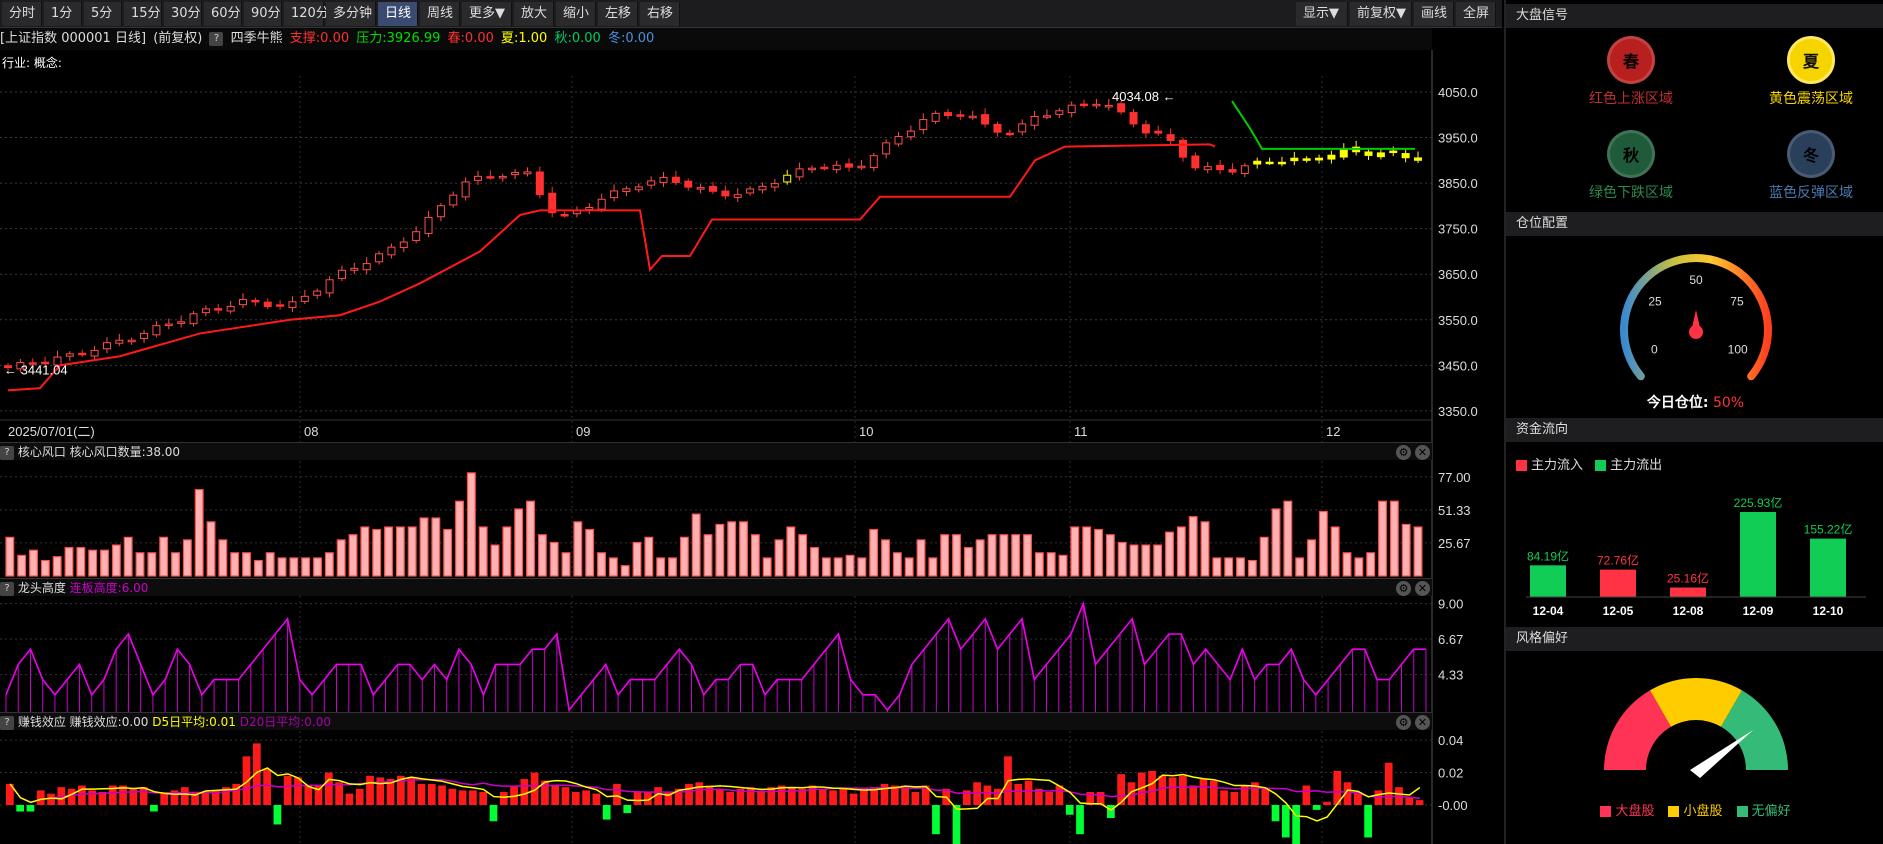 Image resolution: width=1883 pixels, height=844 pixels. Describe the element at coordinates (103, 14) in the screenshot. I see `period-button-2: 5分` at that location.